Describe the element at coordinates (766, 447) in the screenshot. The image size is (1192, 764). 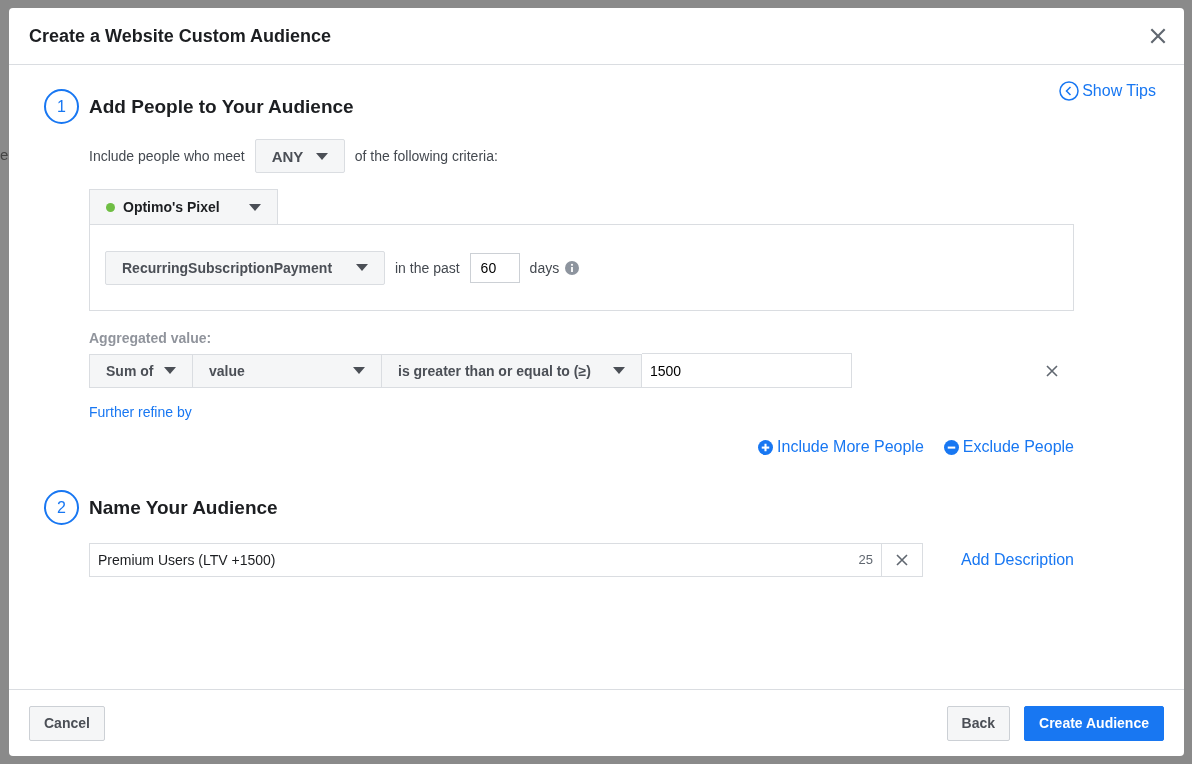
I see `plus-circle-icon` at that location.